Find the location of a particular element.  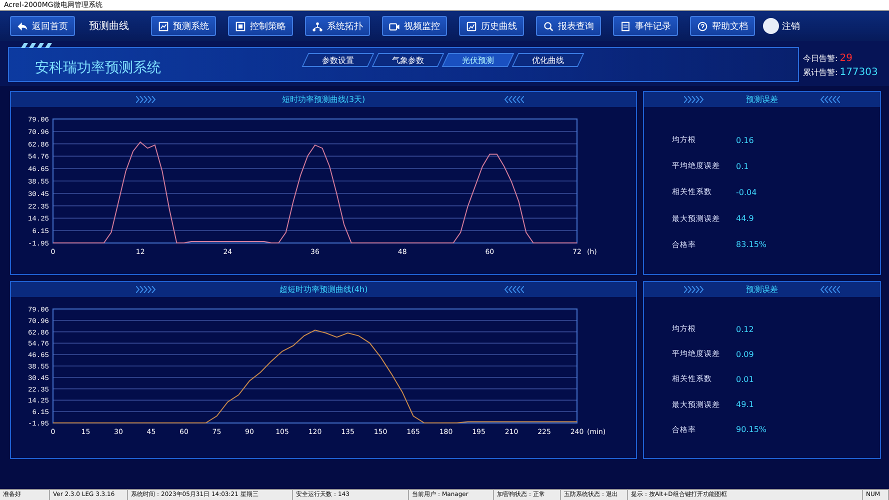

nav-button: 系统拓扑 is located at coordinates (337, 26).